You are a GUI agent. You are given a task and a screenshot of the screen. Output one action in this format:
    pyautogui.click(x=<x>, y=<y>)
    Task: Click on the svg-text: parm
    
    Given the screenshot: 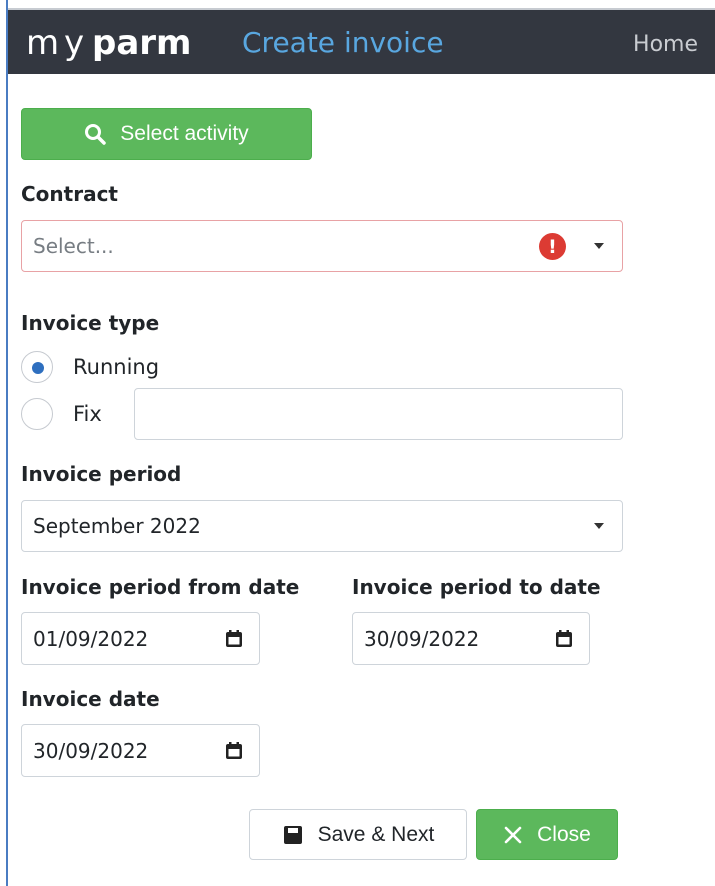 What is the action you would take?
    pyautogui.click(x=141, y=42)
    